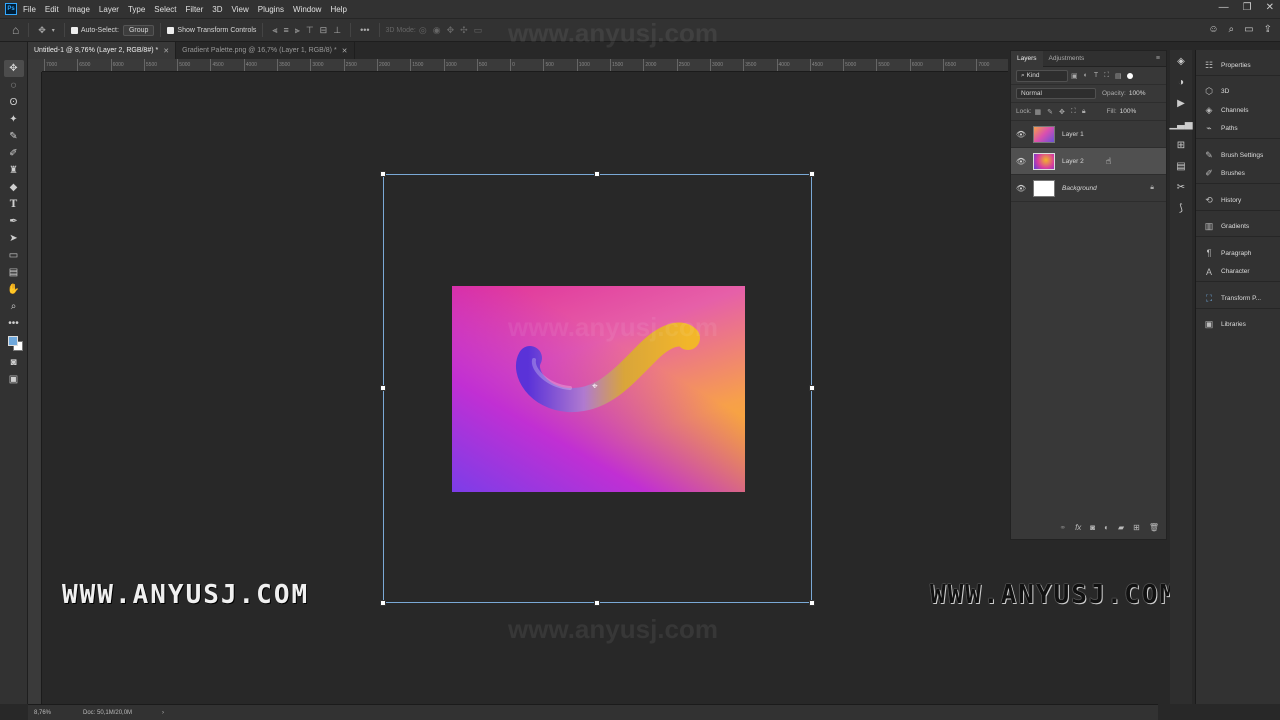 The height and width of the screenshot is (720, 1280). What do you see at coordinates (1088, 134) in the screenshot?
I see `layer-row-layer-1: 👁︎ Layer 1` at bounding box center [1088, 134].